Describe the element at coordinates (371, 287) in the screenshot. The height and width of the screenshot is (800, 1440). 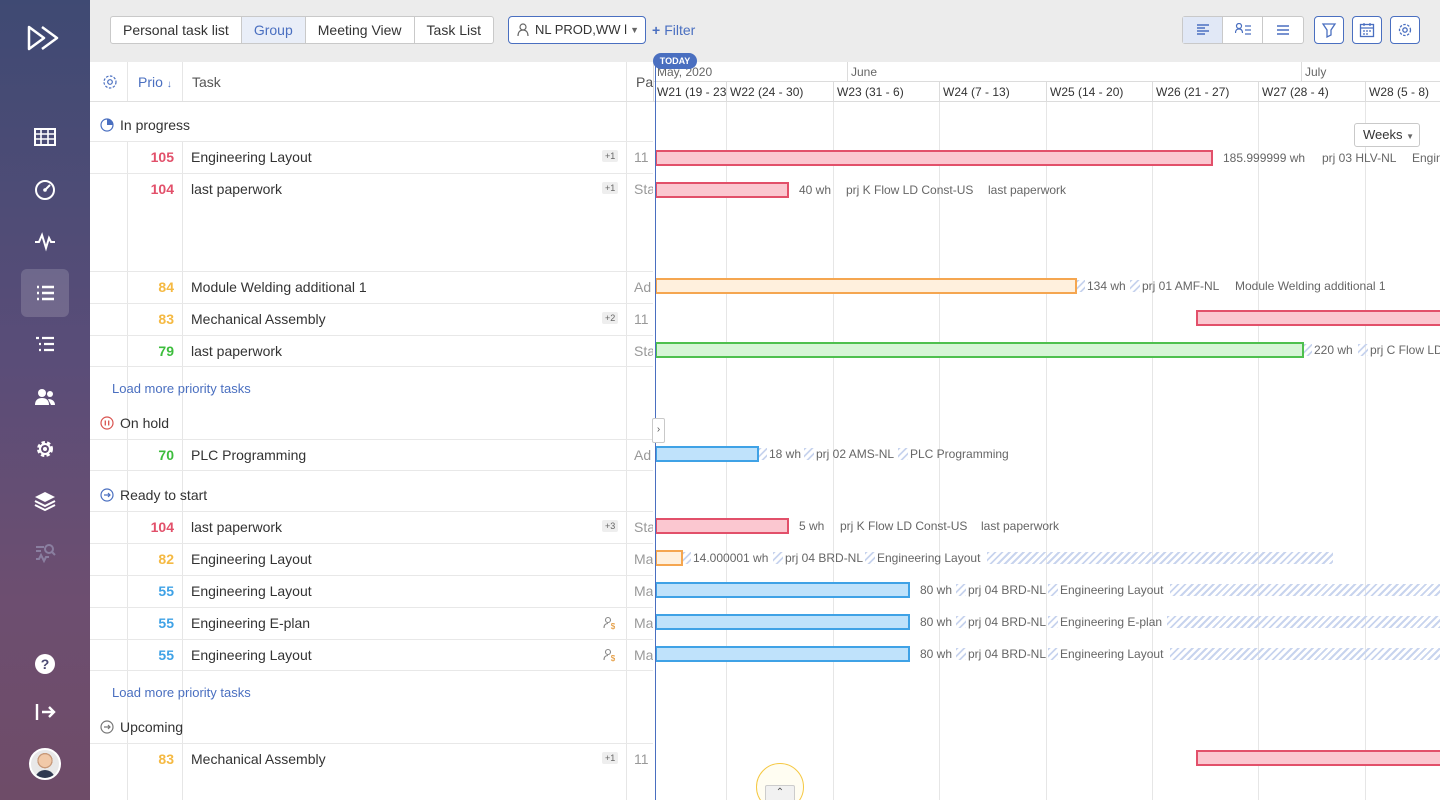
I see `table-row: 84 Module Welding additional 1 Ad` at that location.